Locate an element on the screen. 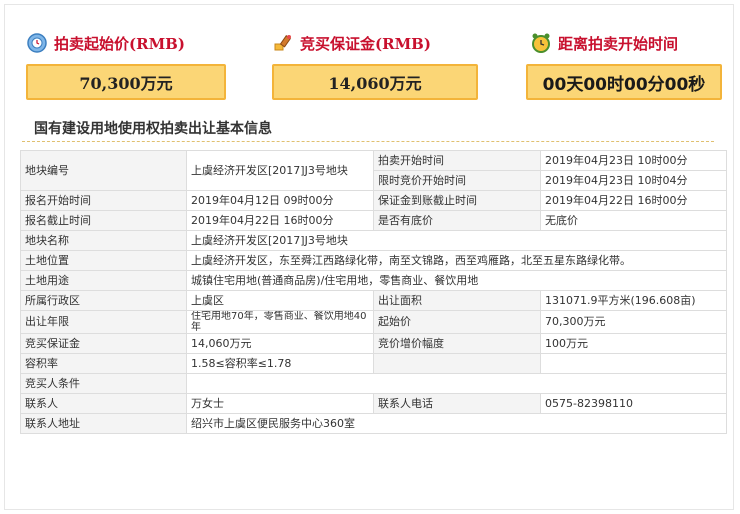 Image resolution: width=740 pixels, height=514 pixels. term-label: 出让年限 is located at coordinates (103, 322).